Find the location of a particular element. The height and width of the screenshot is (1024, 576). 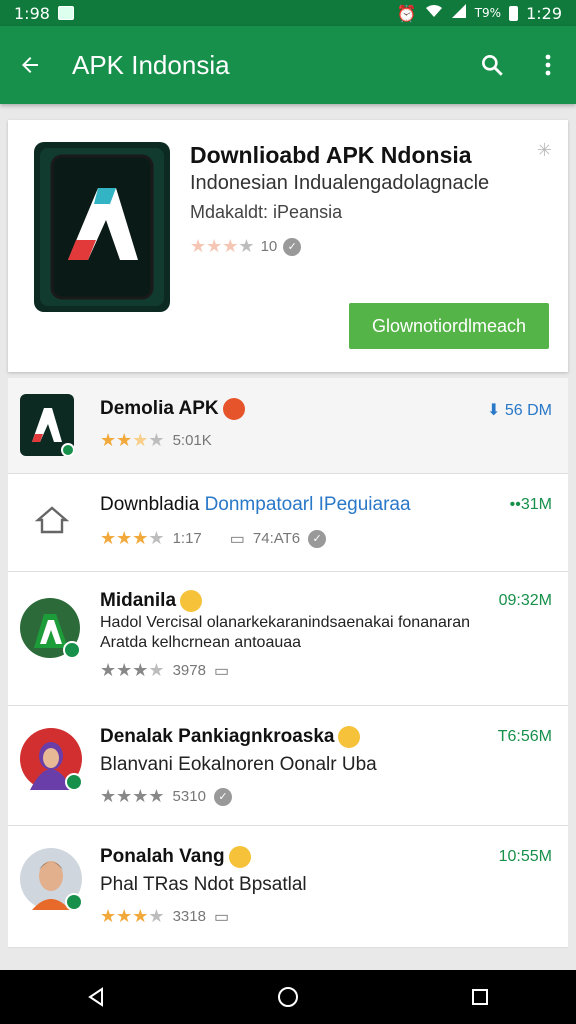

recents-square-icon is located at coordinates (480, 997).